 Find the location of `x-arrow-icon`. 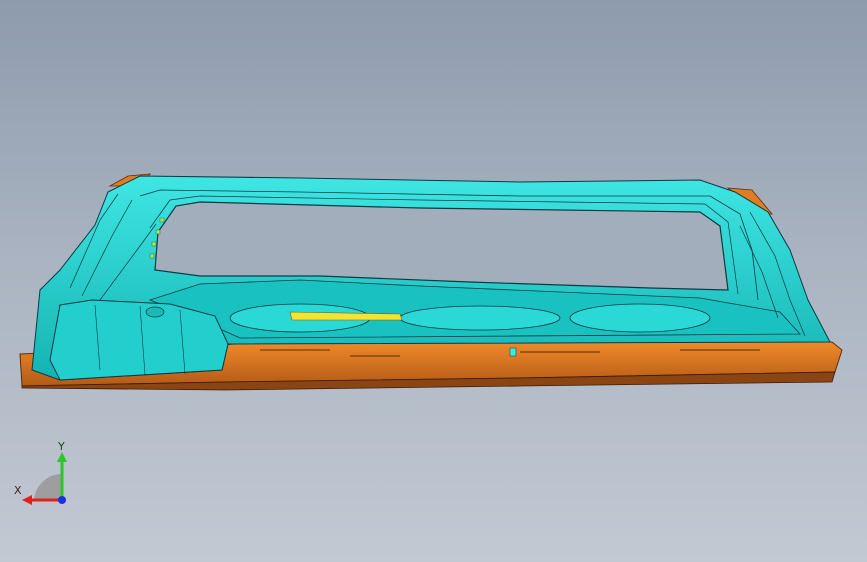

x-arrow-icon is located at coordinates (27, 500).